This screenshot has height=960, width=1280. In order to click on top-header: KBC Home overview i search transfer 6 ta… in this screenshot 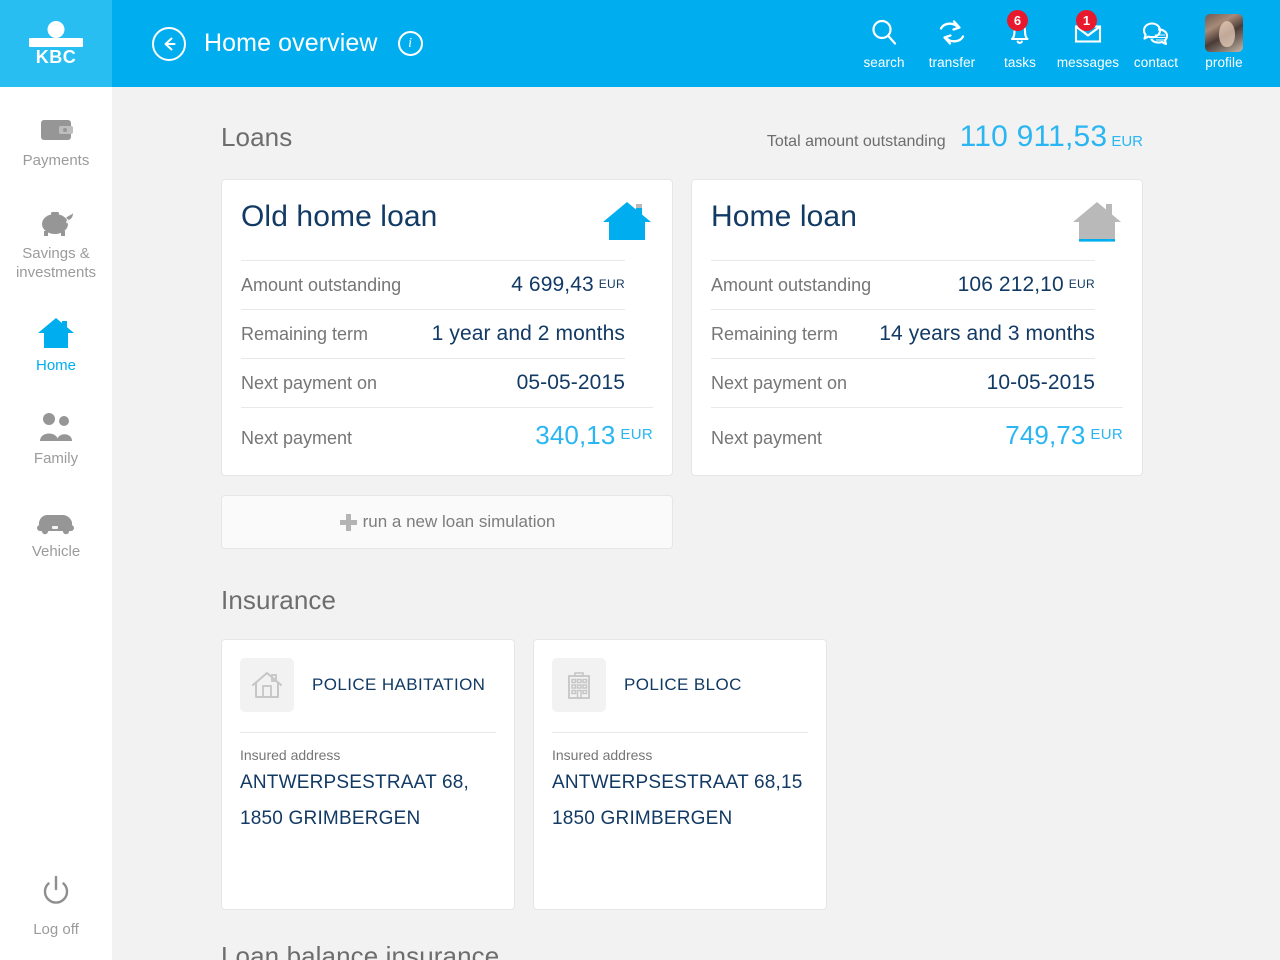, I will do `click(640, 43)`.